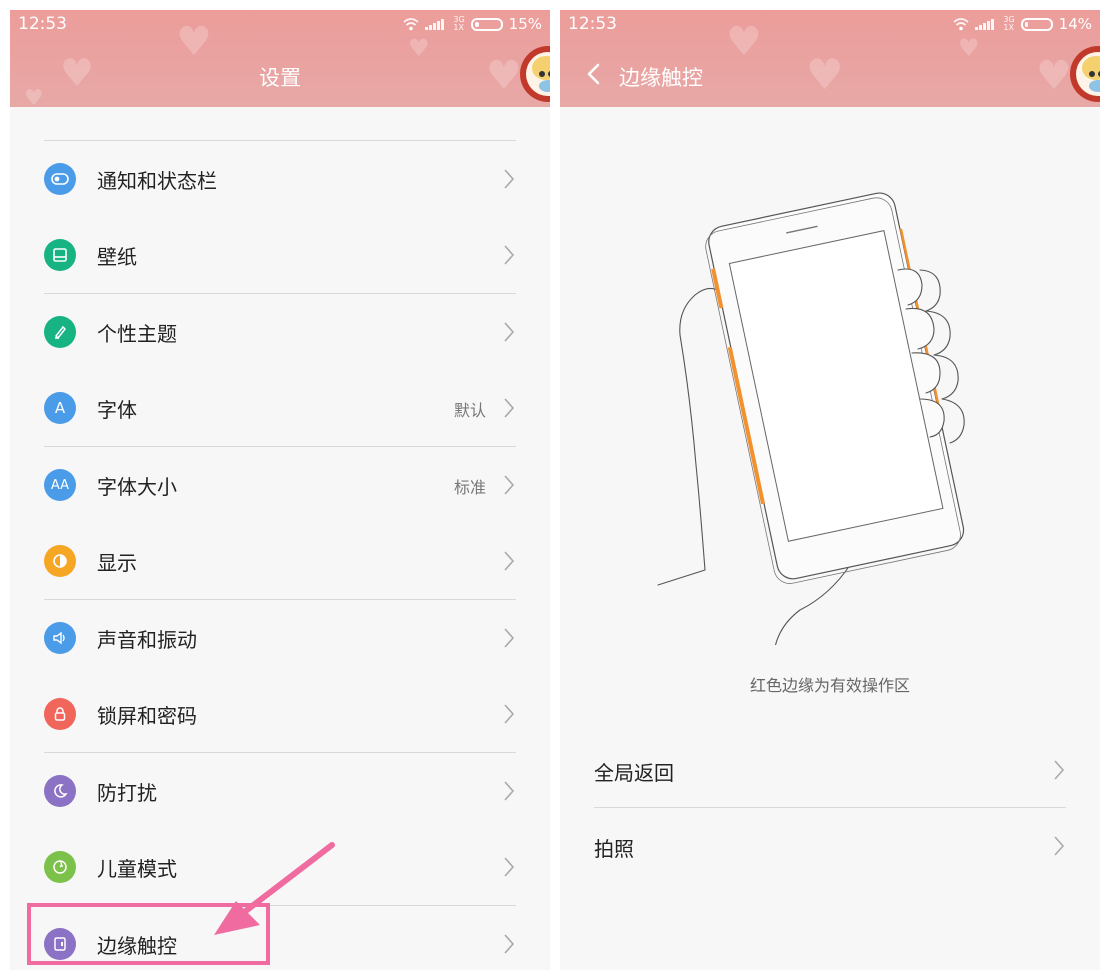 The image size is (1110, 980). Describe the element at coordinates (280, 255) in the screenshot. I see `settings-item-wallpaper: 壁纸` at that location.